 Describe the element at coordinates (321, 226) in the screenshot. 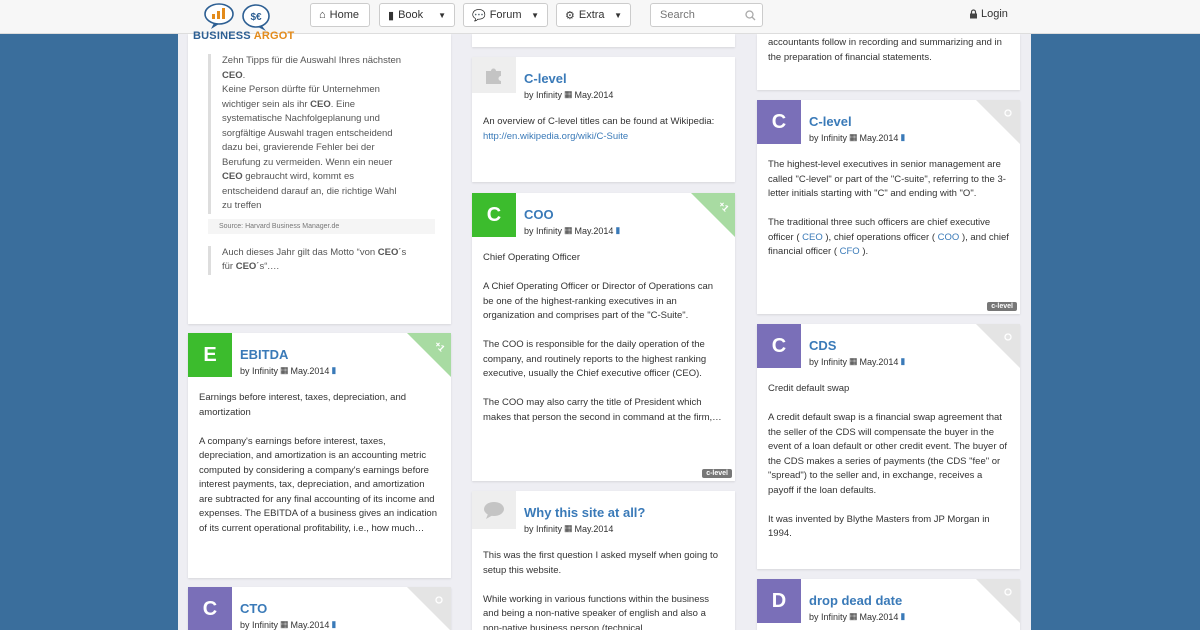

I see `quote-source: Source: Harvard Business Manager.de` at that location.